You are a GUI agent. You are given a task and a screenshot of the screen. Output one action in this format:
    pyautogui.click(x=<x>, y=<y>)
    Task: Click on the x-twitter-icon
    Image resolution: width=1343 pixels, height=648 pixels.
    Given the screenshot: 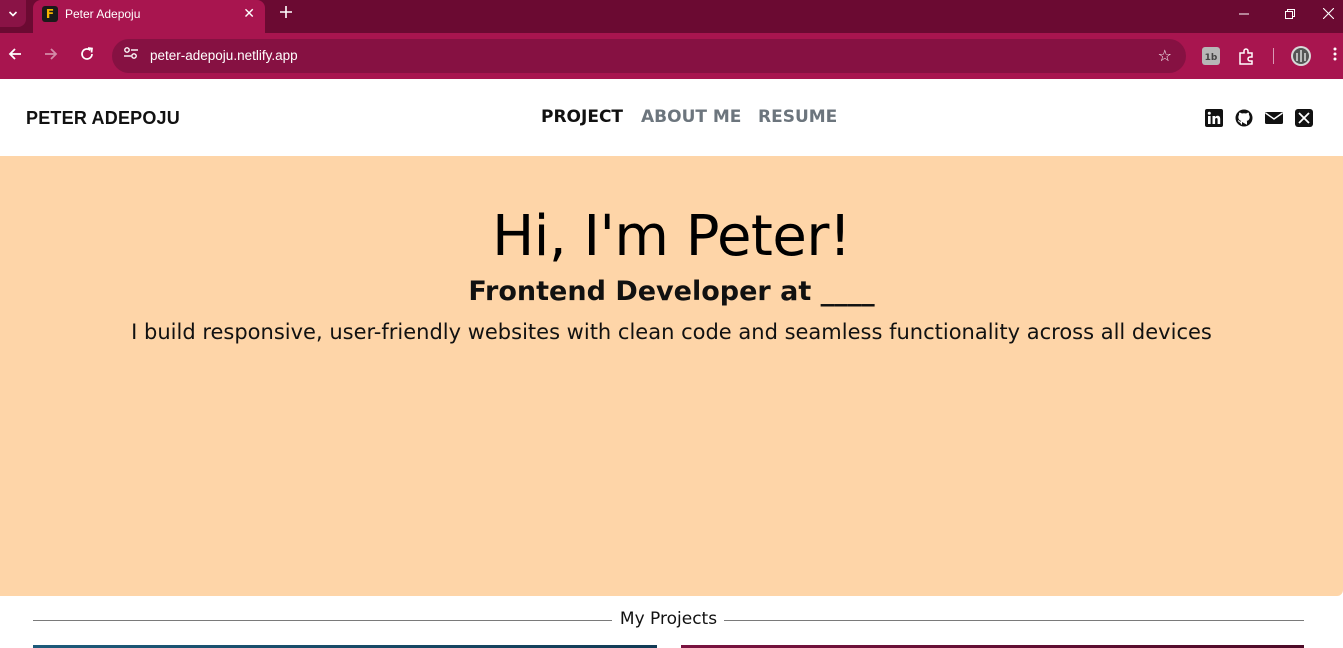 What is the action you would take?
    pyautogui.click(x=1304, y=118)
    